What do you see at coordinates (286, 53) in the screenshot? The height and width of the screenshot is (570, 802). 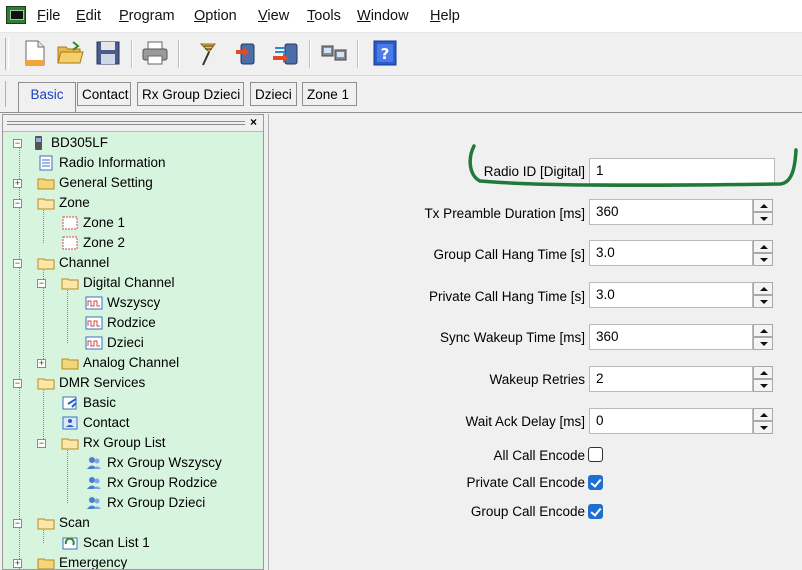 I see `transfer-icon` at bounding box center [286, 53].